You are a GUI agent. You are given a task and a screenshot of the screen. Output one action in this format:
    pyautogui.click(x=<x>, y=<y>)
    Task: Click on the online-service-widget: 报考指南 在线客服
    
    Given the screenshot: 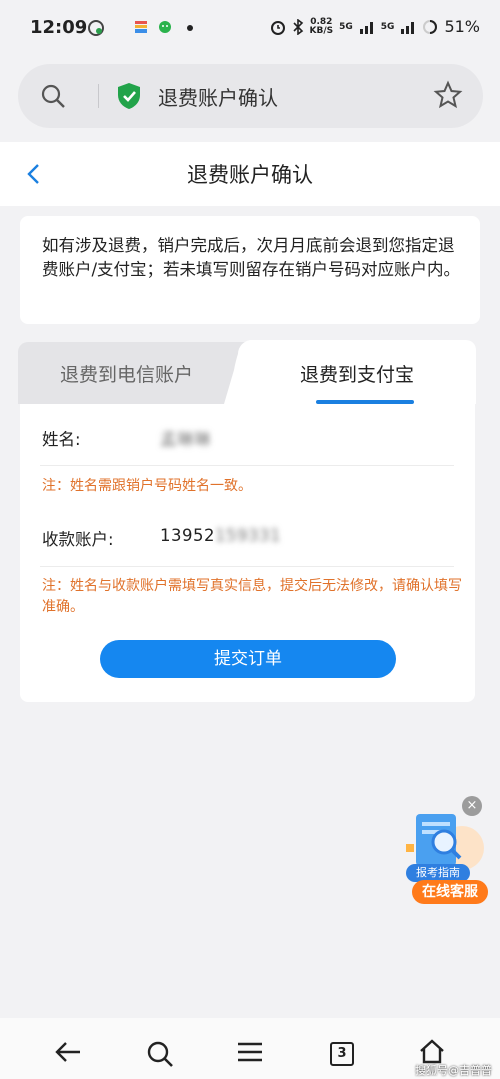 What is the action you would take?
    pyautogui.click(x=443, y=858)
    